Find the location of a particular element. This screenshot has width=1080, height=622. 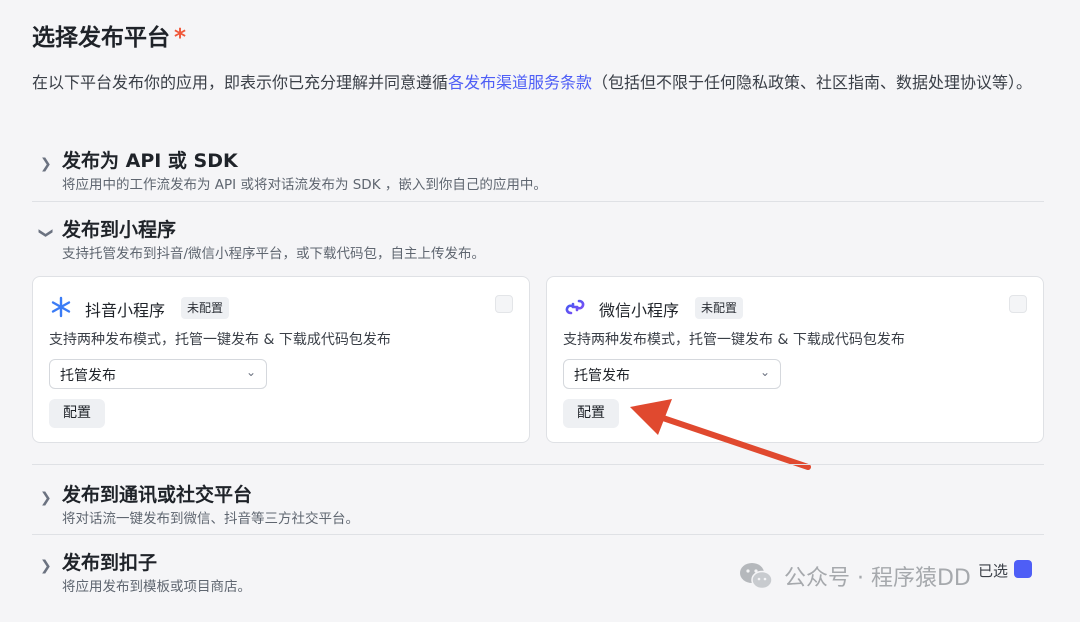

section-subtitle: 将对话流一键发布到微信、抖音等三方社交平台。 is located at coordinates (210, 519).